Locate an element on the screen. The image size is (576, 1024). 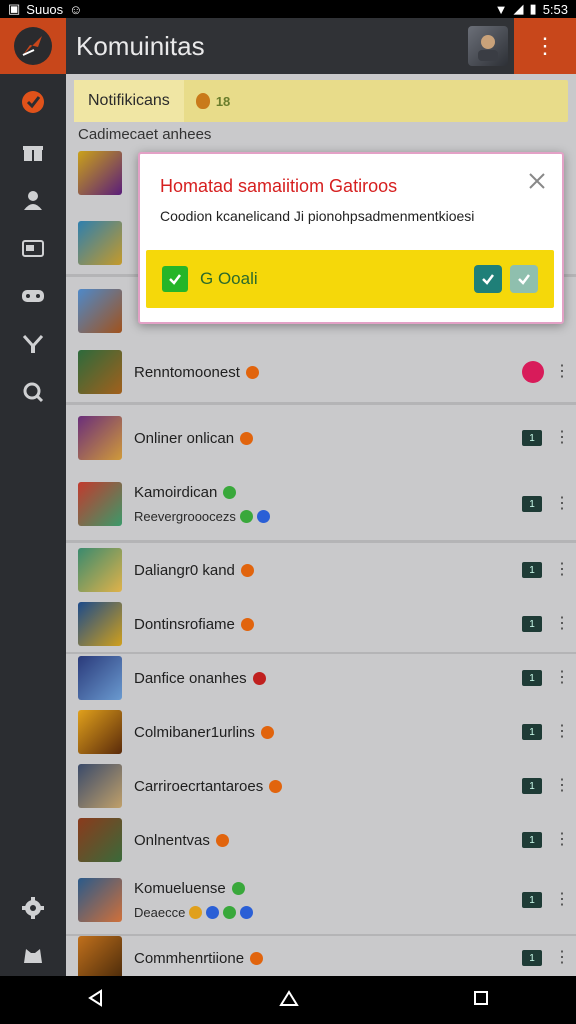
overflow-menu-button: ⋮ is located at coordinates (545, 46).